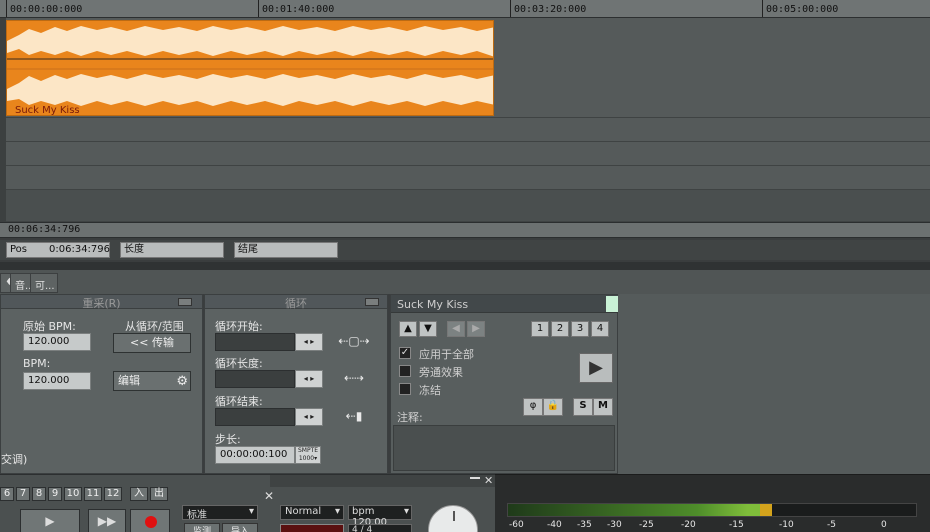  What do you see at coordinates (612, 304) in the screenshot?
I see `clip-color-swatch` at bounding box center [612, 304].